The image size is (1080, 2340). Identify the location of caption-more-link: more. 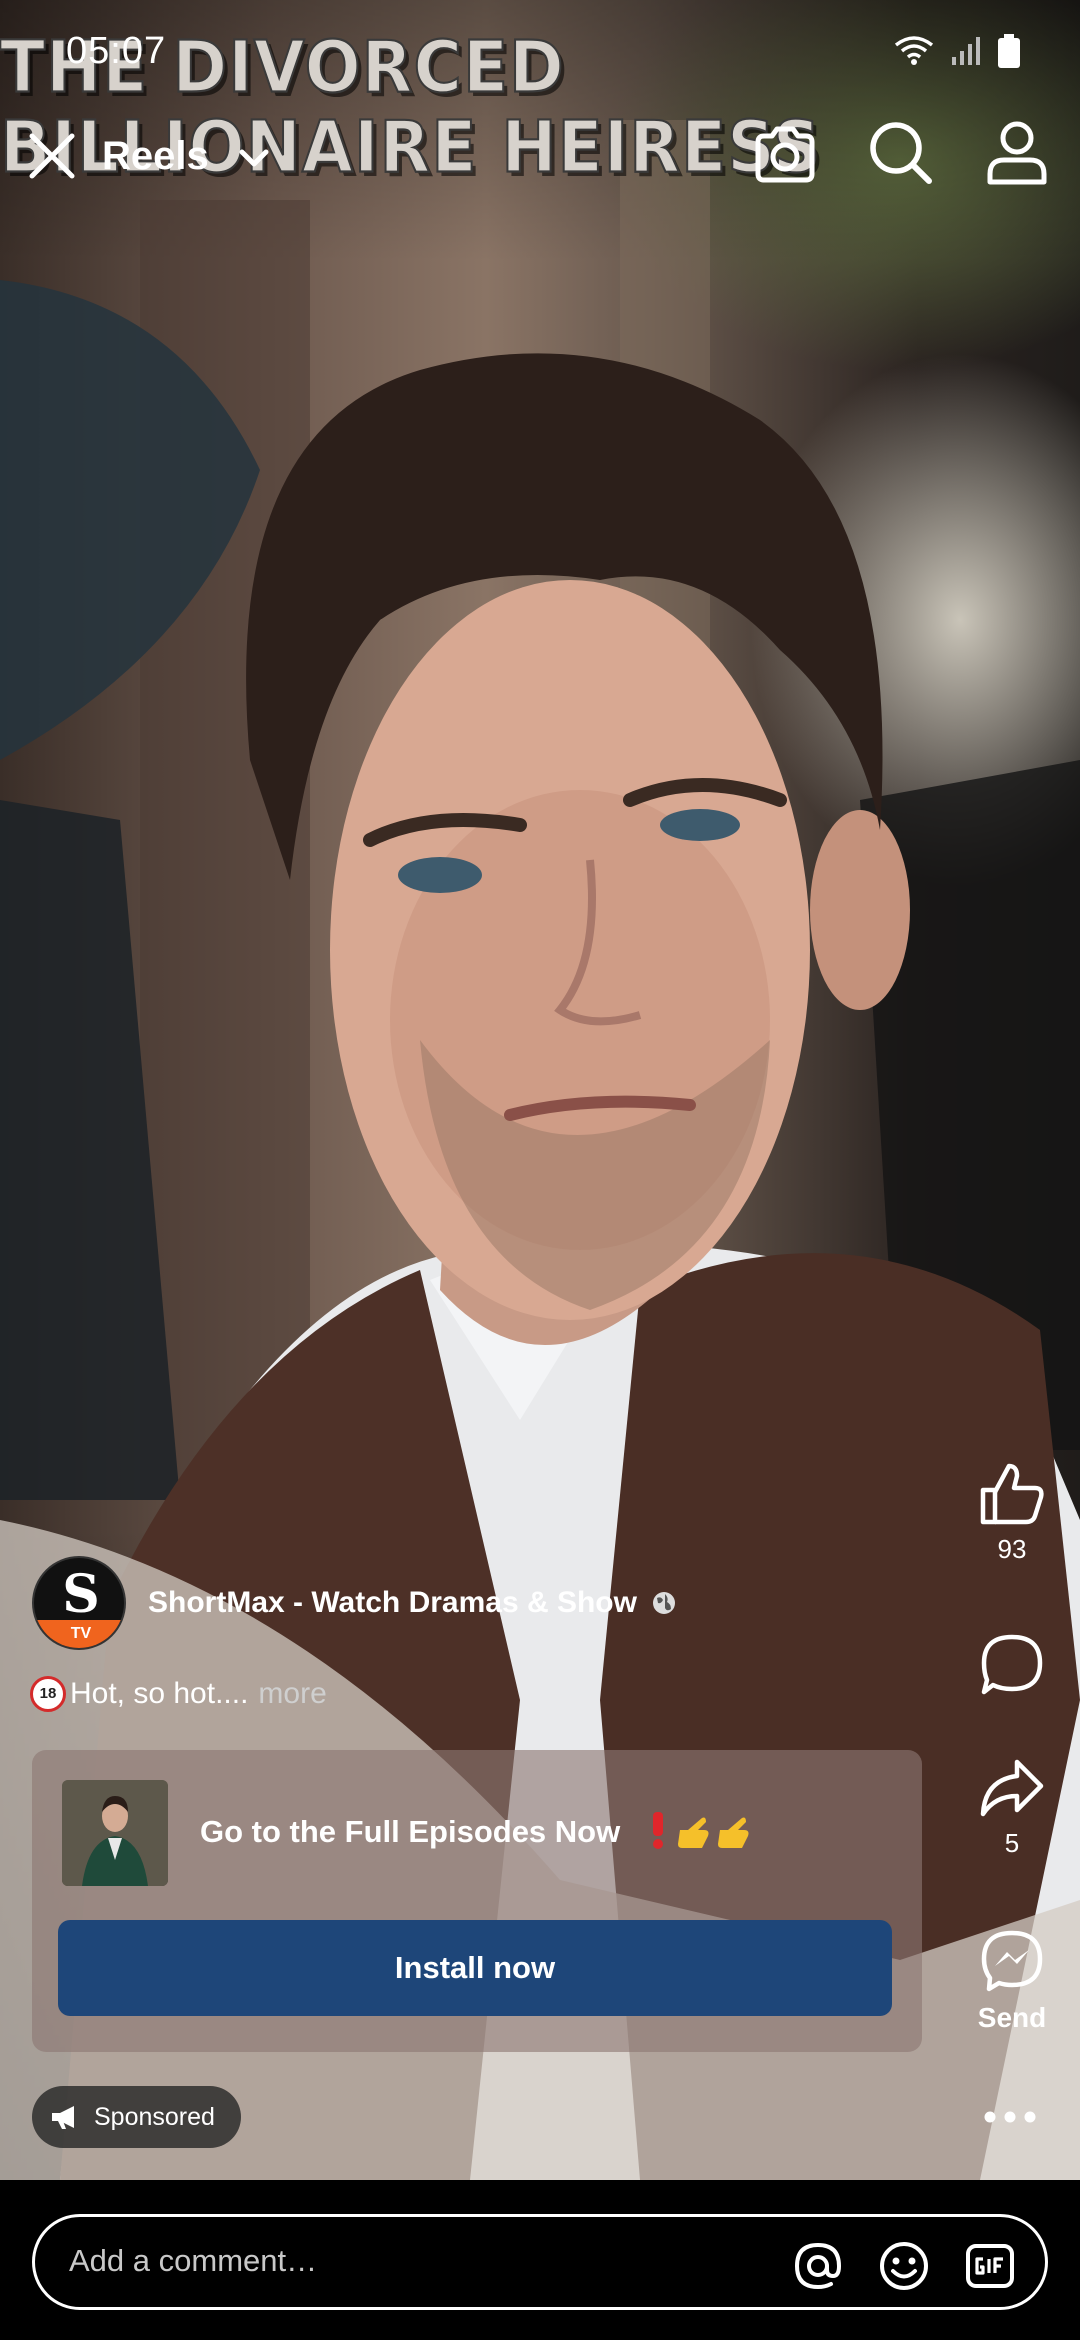
(292, 1694).